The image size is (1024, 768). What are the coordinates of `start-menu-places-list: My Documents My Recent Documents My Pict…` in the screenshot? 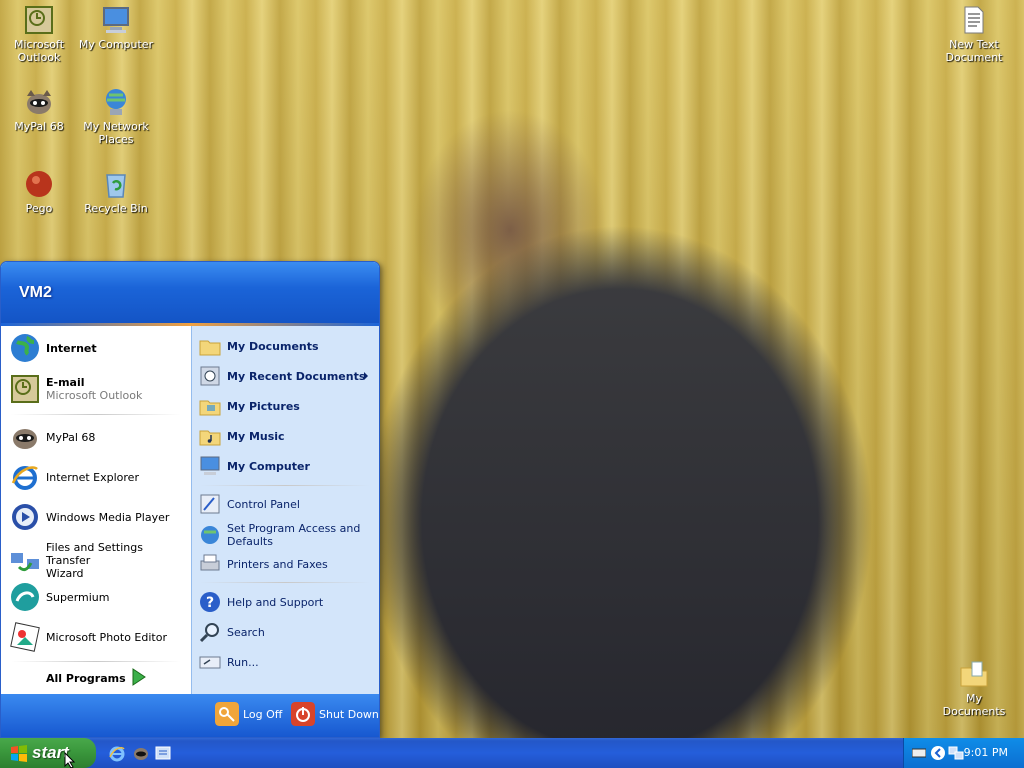 It's located at (285, 511).